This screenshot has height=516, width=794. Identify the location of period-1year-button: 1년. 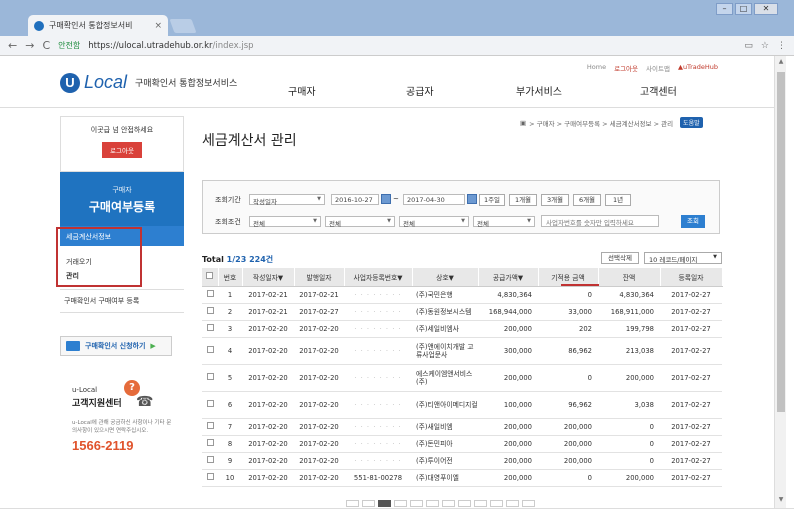
(618, 200).